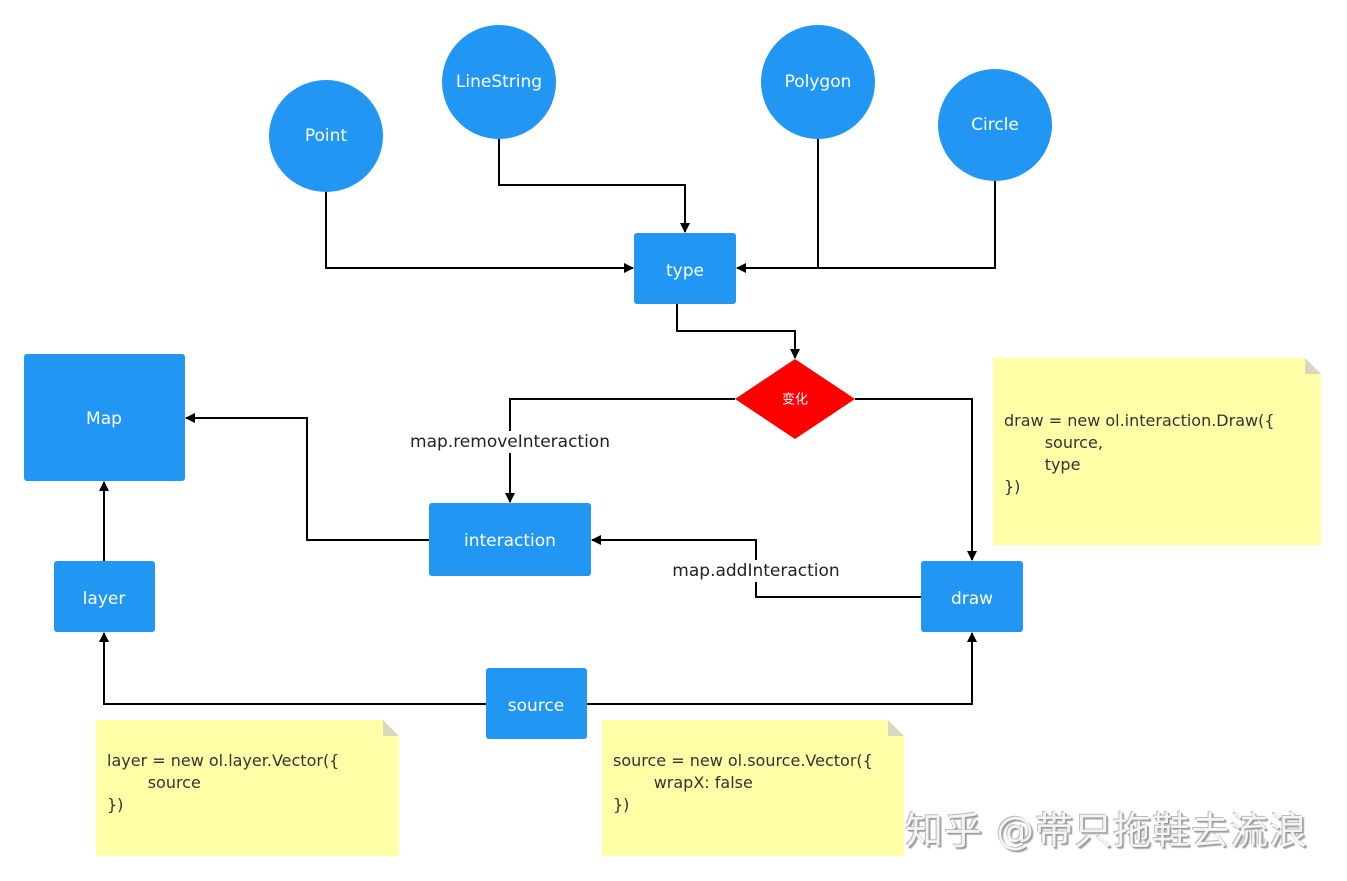 This screenshot has width=1347, height=881. I want to click on edge-linestring-type, so click(594, 186).